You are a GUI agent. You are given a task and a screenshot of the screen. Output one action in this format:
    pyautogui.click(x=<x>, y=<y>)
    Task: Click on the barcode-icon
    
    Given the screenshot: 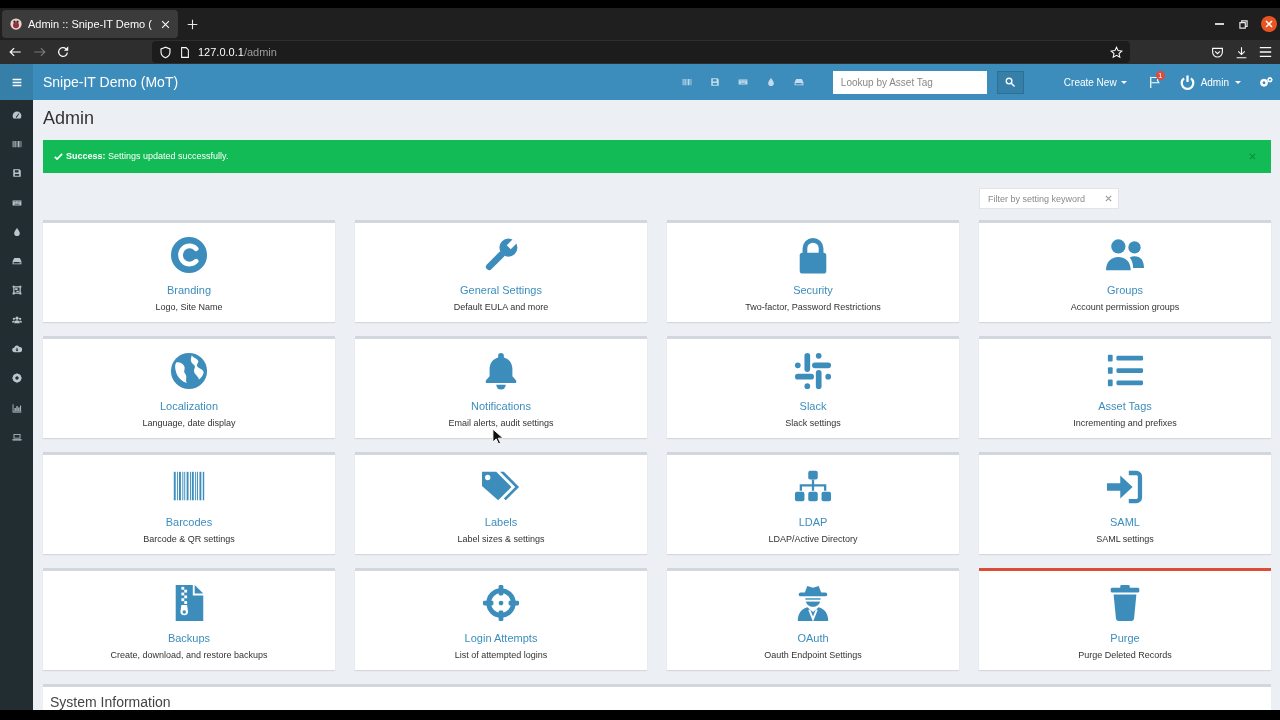 What is the action you would take?
    pyautogui.click(x=16, y=143)
    